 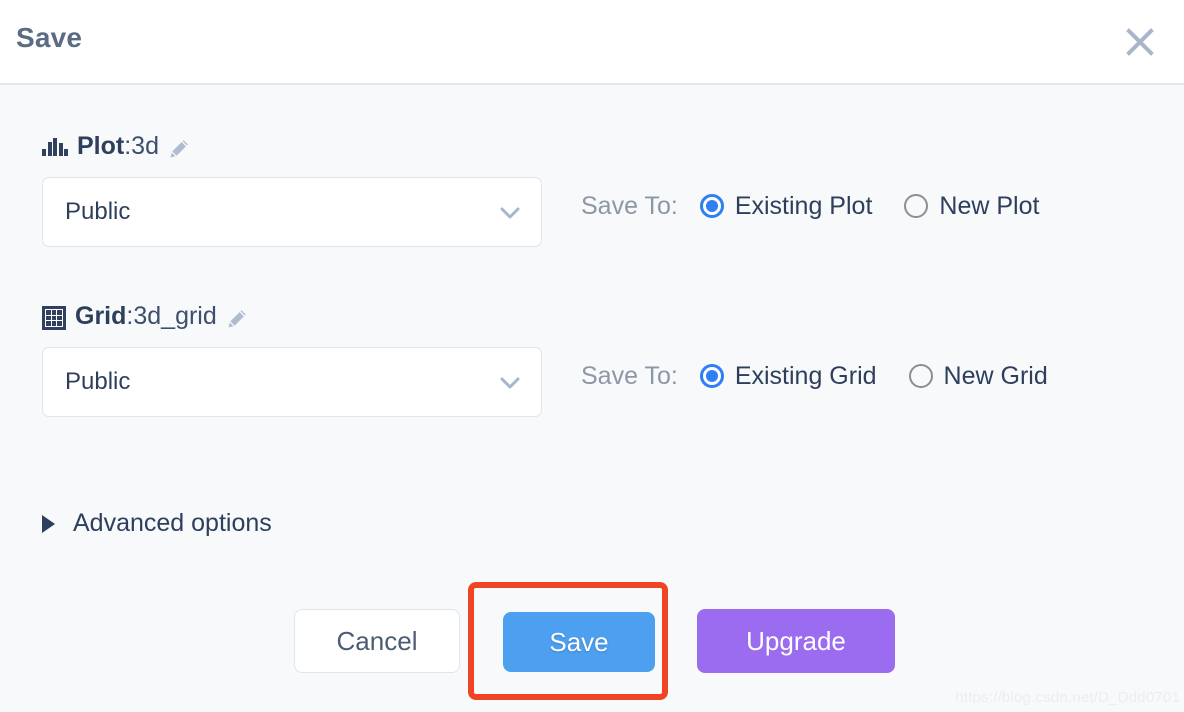 What do you see at coordinates (48, 523) in the screenshot?
I see `triangle-right-icon` at bounding box center [48, 523].